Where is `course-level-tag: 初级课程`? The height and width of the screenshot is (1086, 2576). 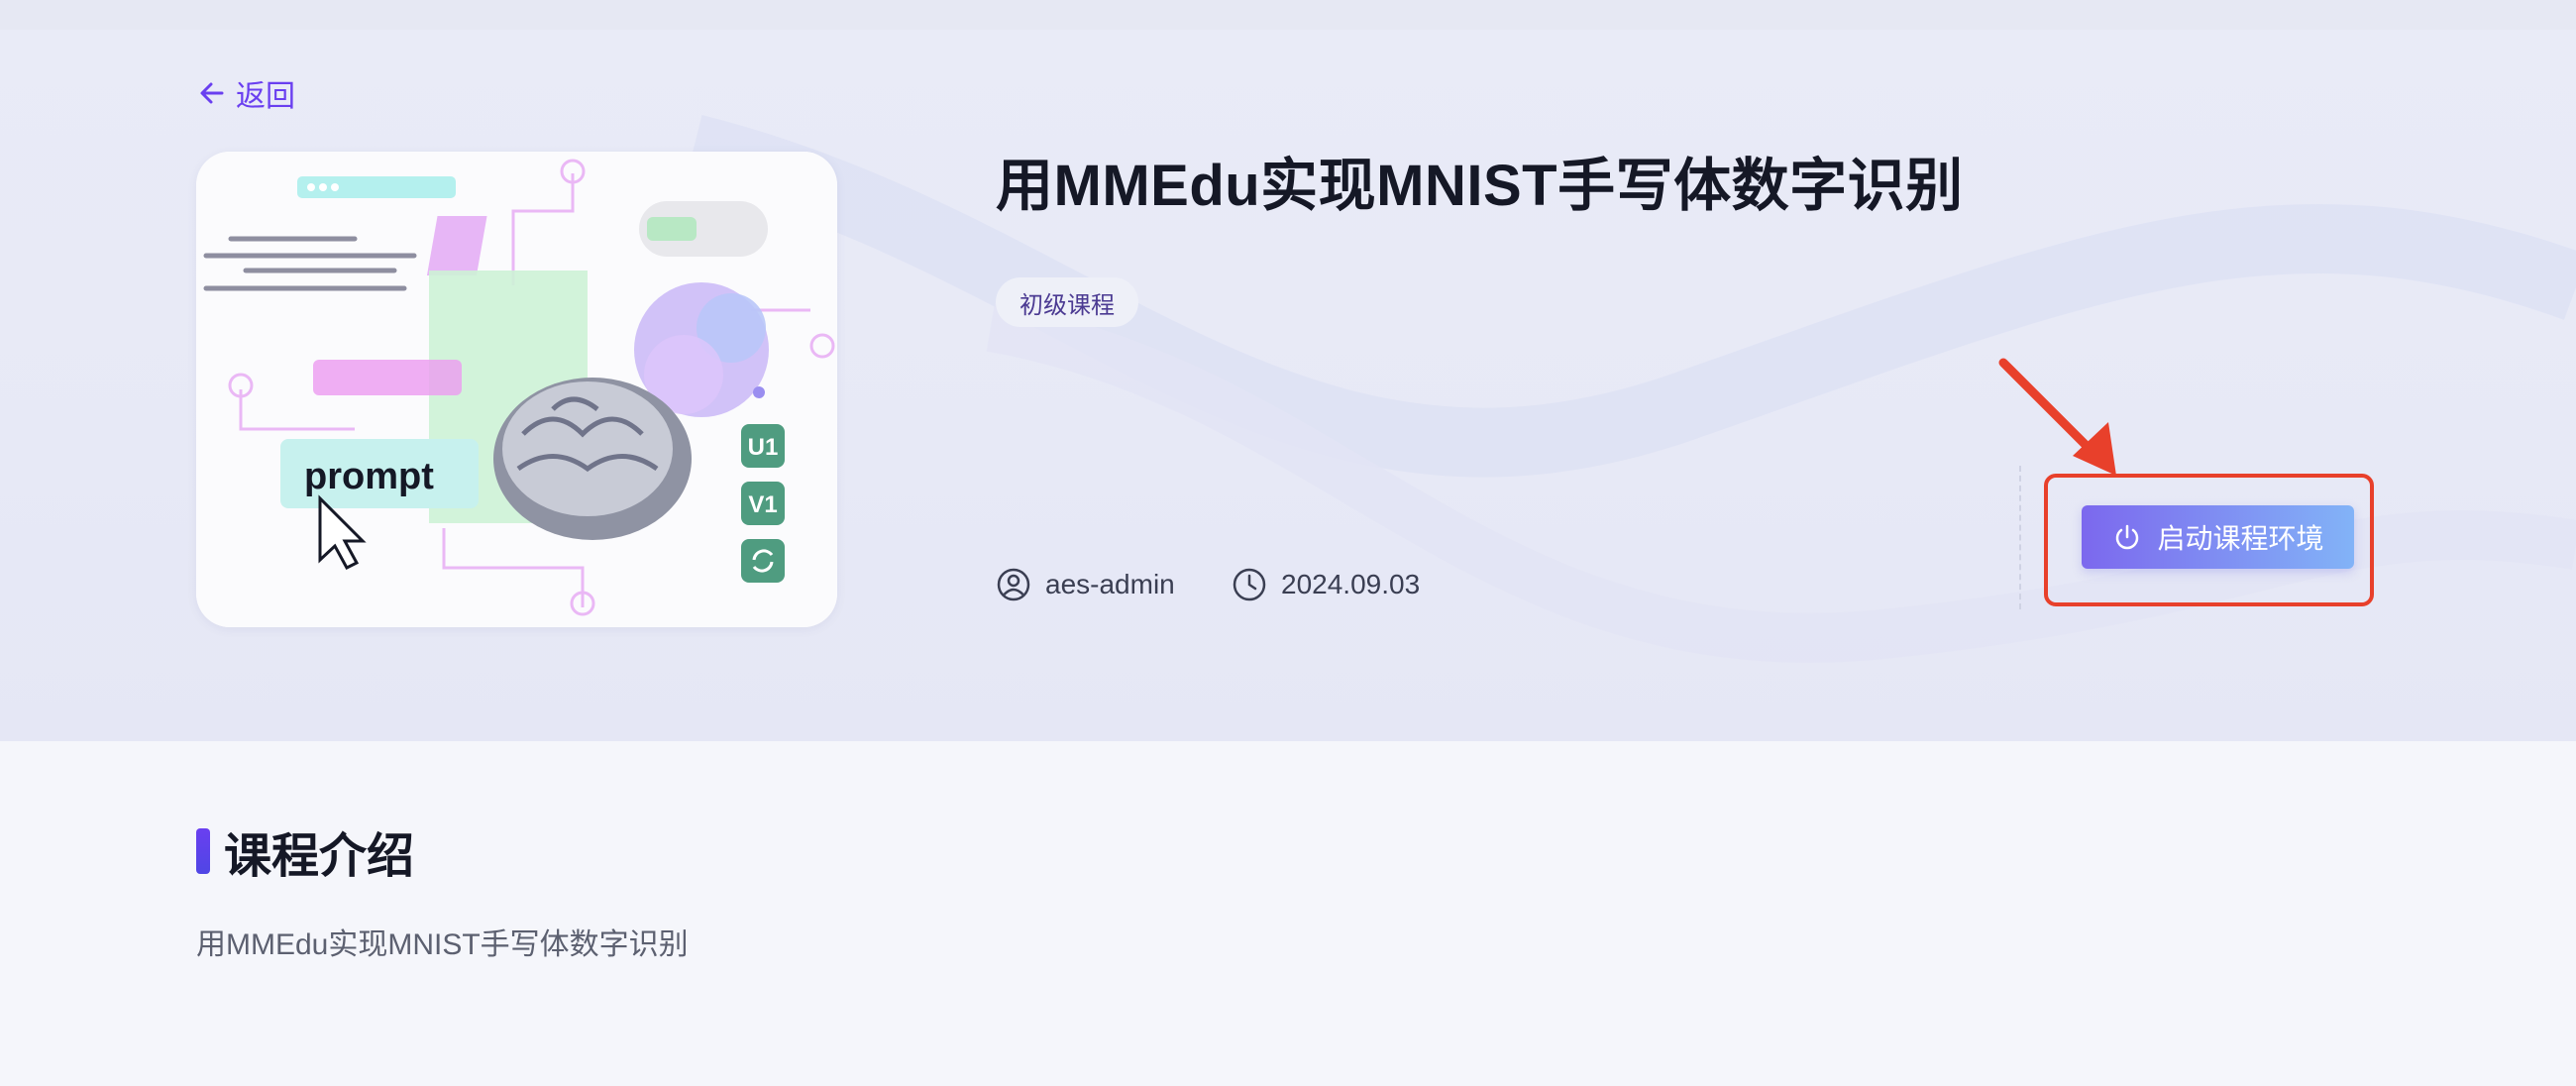 course-level-tag: 初级课程 is located at coordinates (1067, 302).